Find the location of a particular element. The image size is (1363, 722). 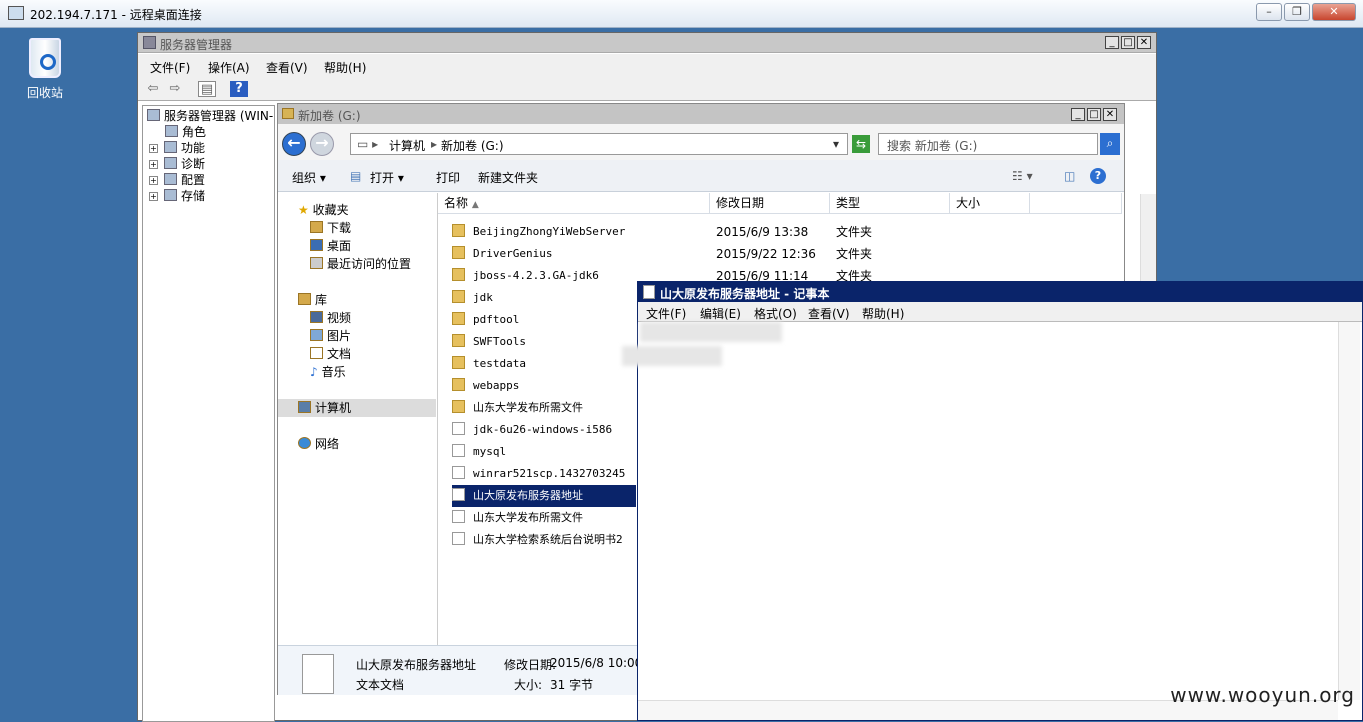

console-tree-icon: ▤ is located at coordinates (207, 89).